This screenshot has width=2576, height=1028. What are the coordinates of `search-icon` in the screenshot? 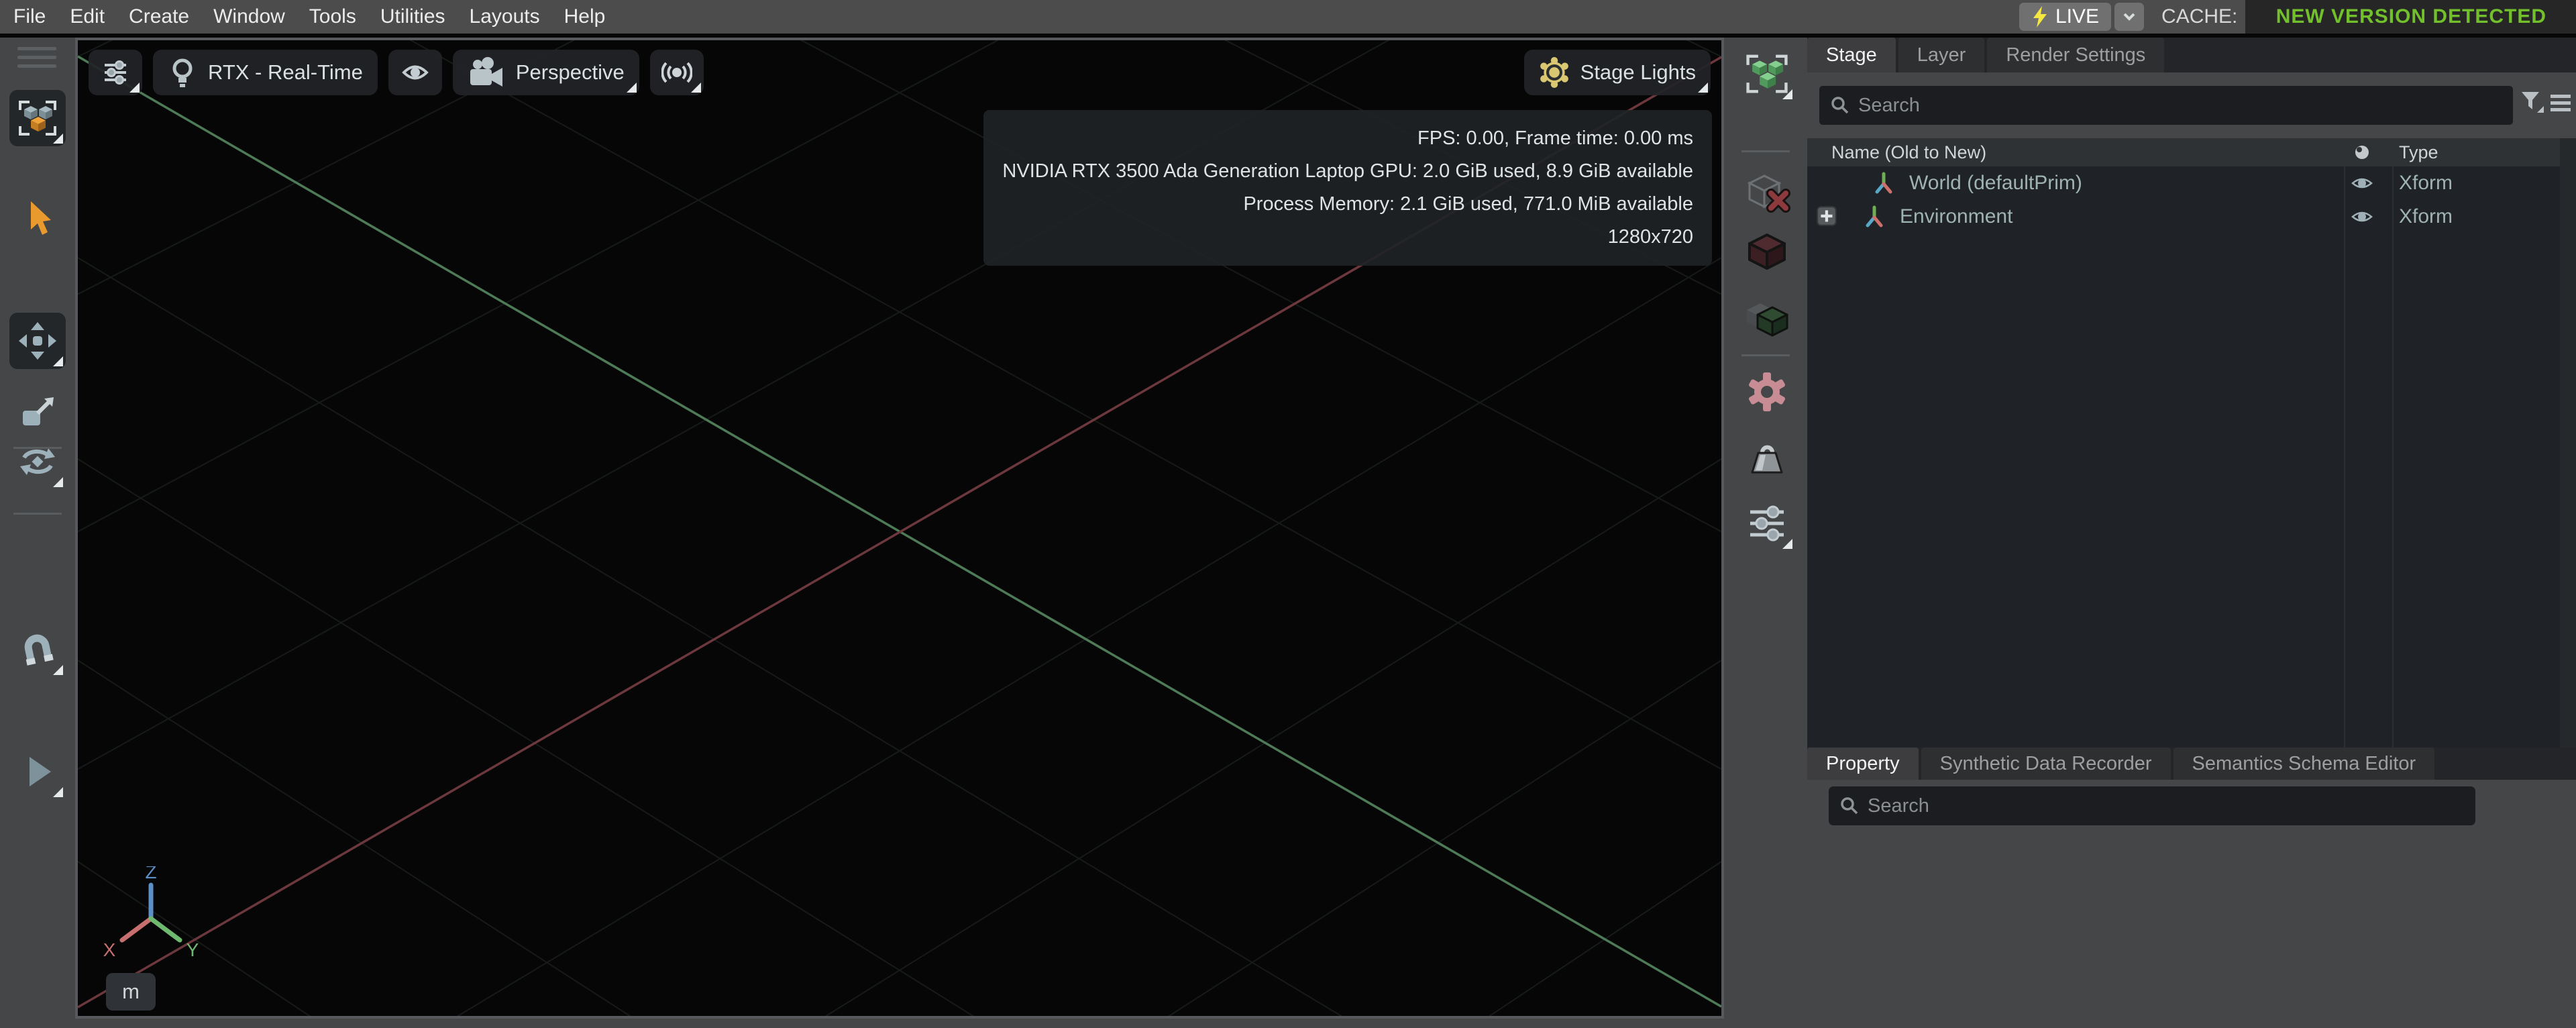 It's located at (1840, 105).